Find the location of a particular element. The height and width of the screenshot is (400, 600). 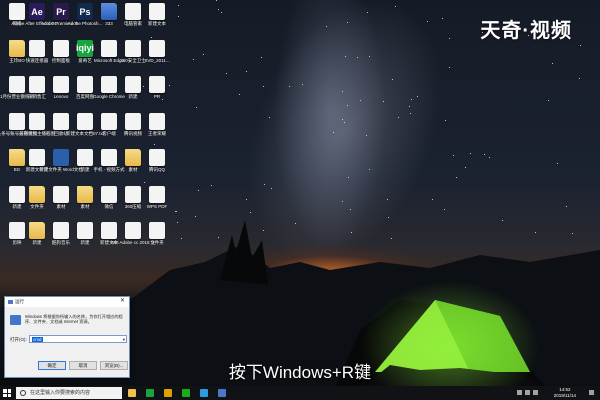

desktop-icon: 客户端 is located at coordinates (109, 128).